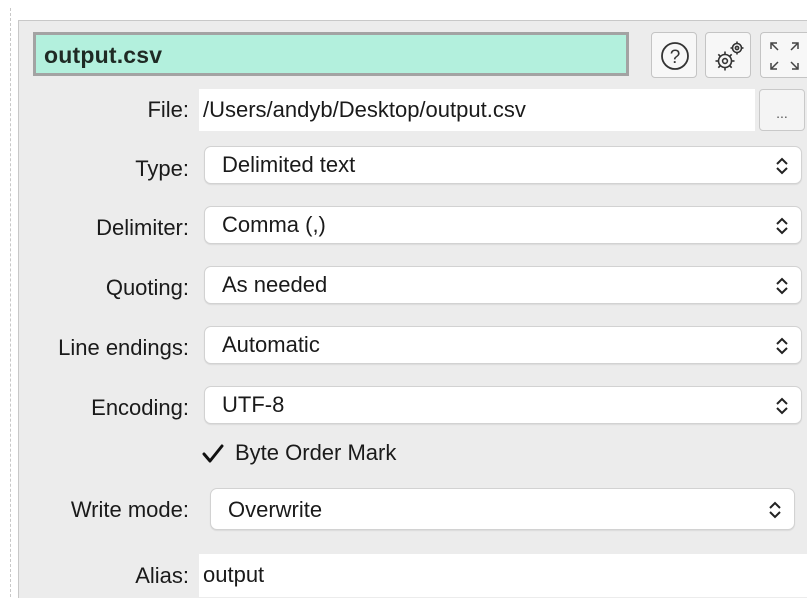 The image size is (807, 598). Describe the element at coordinates (147, 287) in the screenshot. I see `quoting-label: Quoting:` at that location.